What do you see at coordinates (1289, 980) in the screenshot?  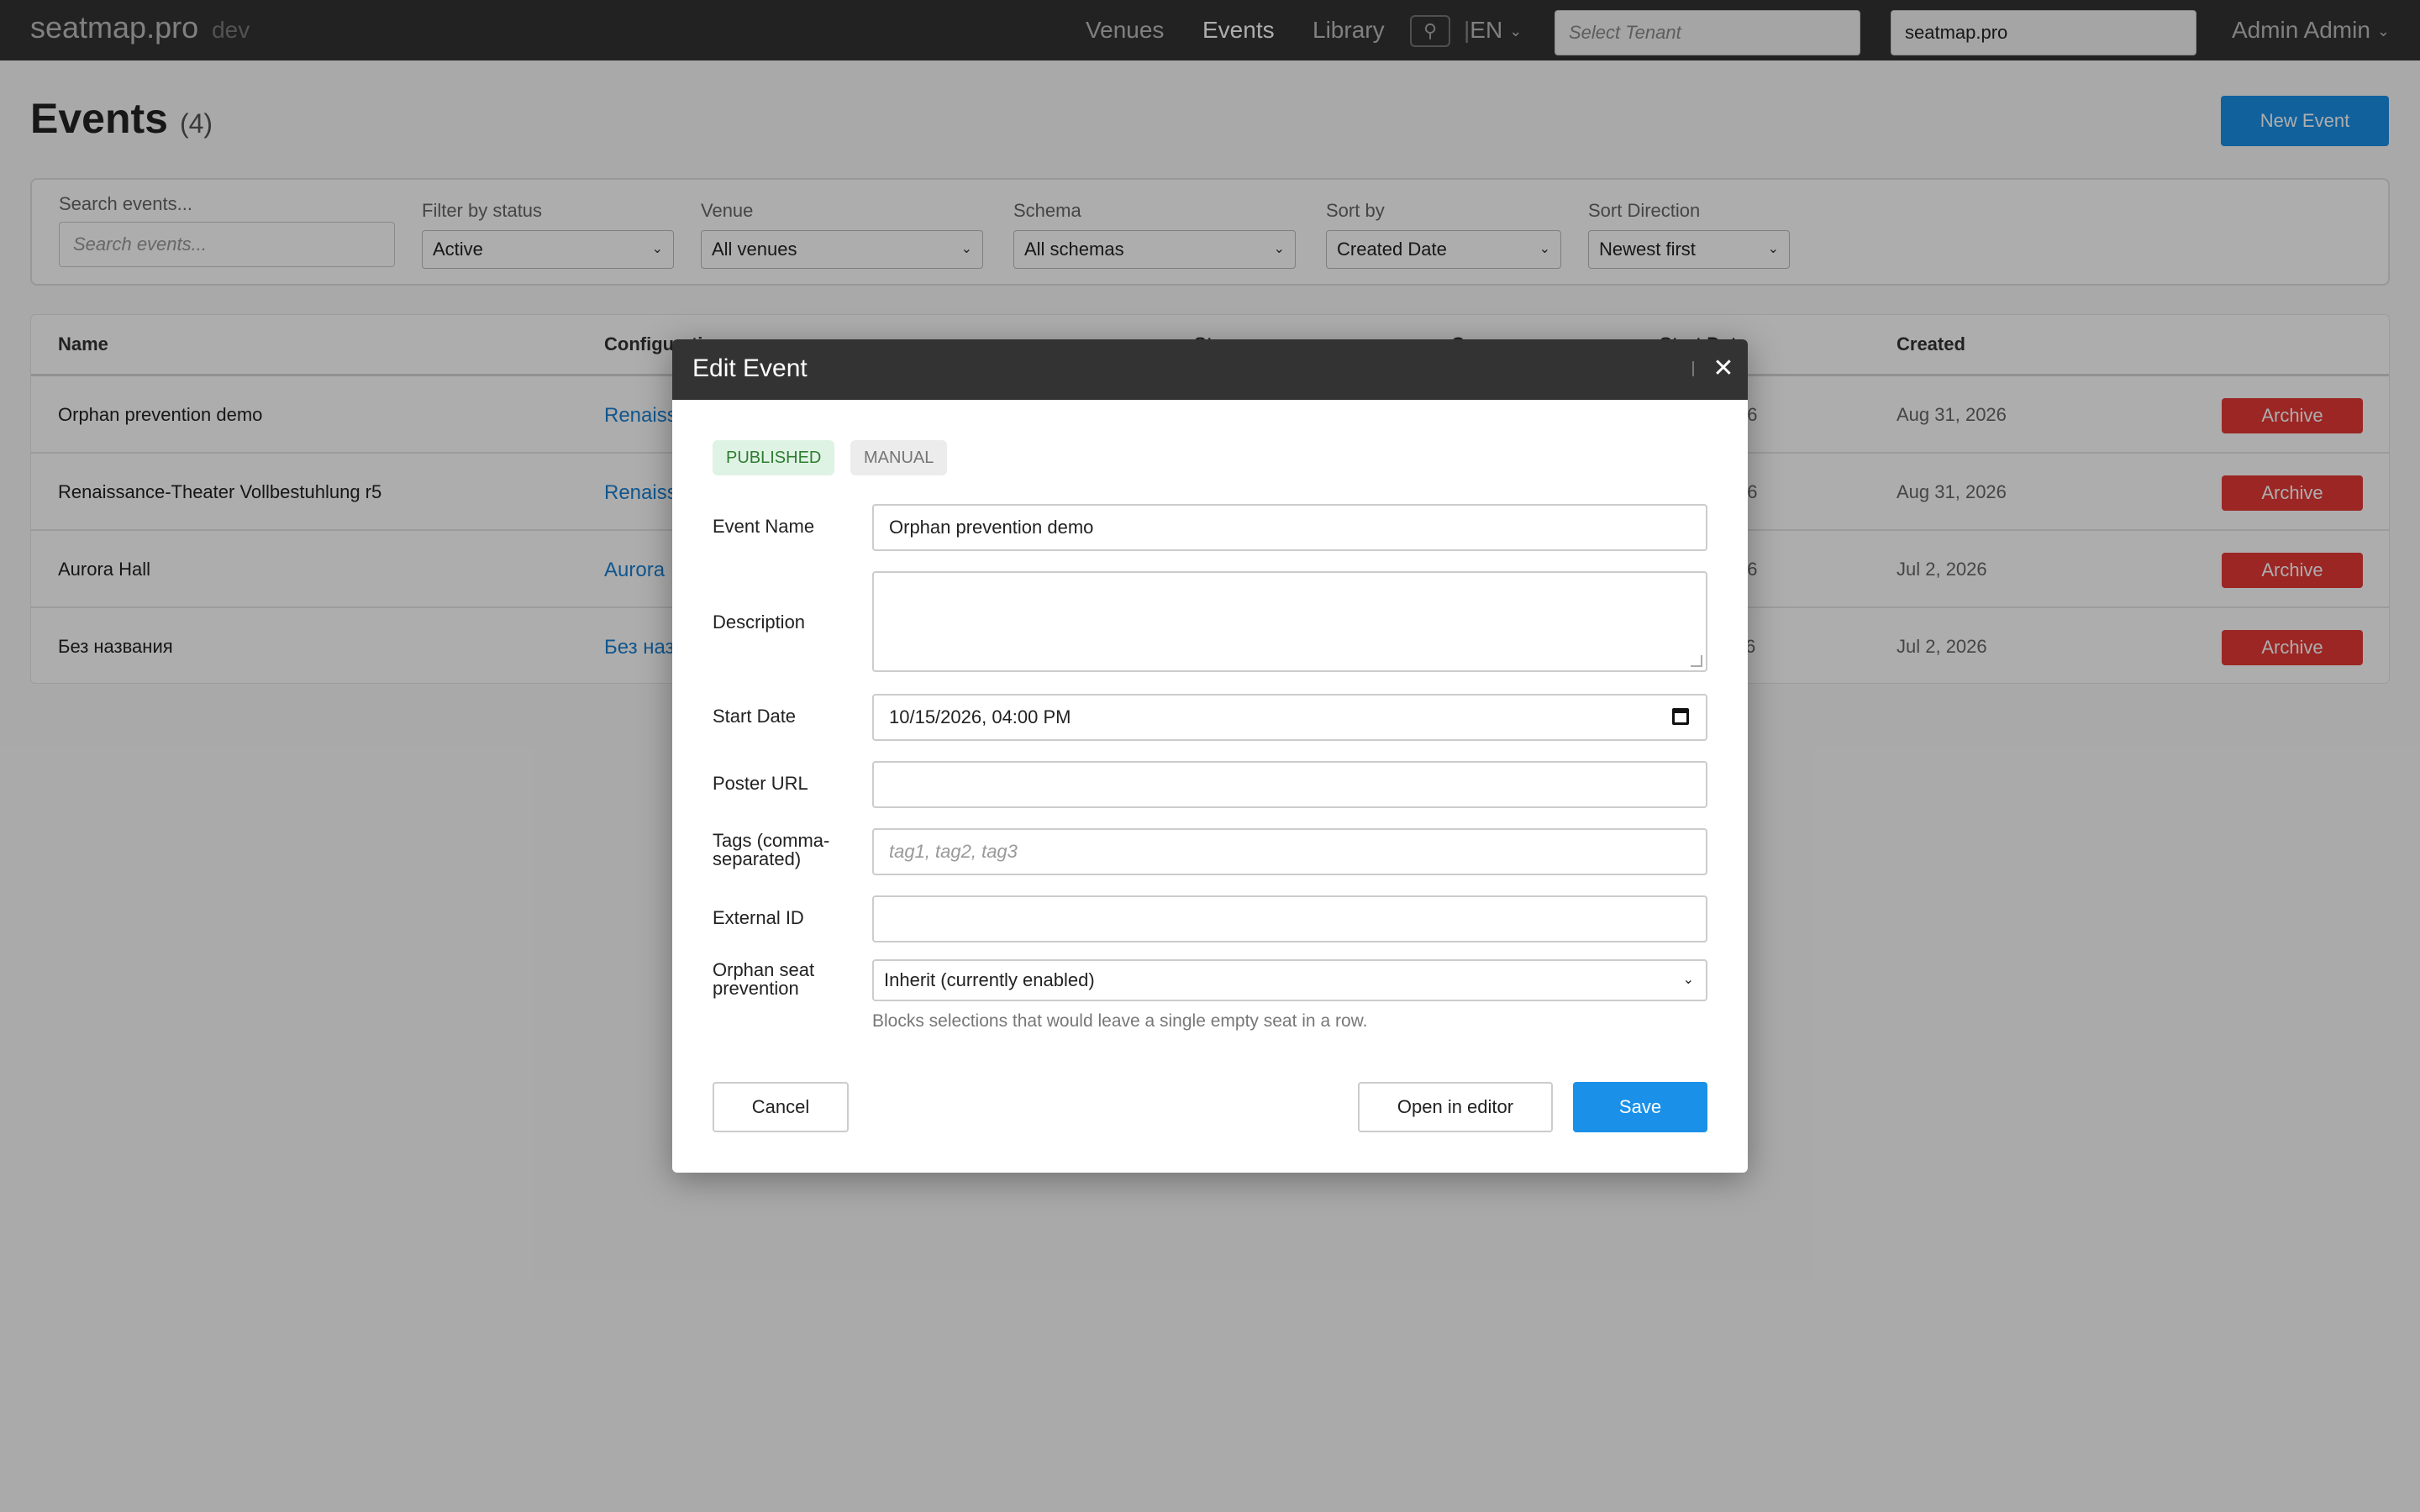 I see `orphan-seat-select: Inherit (currently enabled) ⌄` at bounding box center [1289, 980].